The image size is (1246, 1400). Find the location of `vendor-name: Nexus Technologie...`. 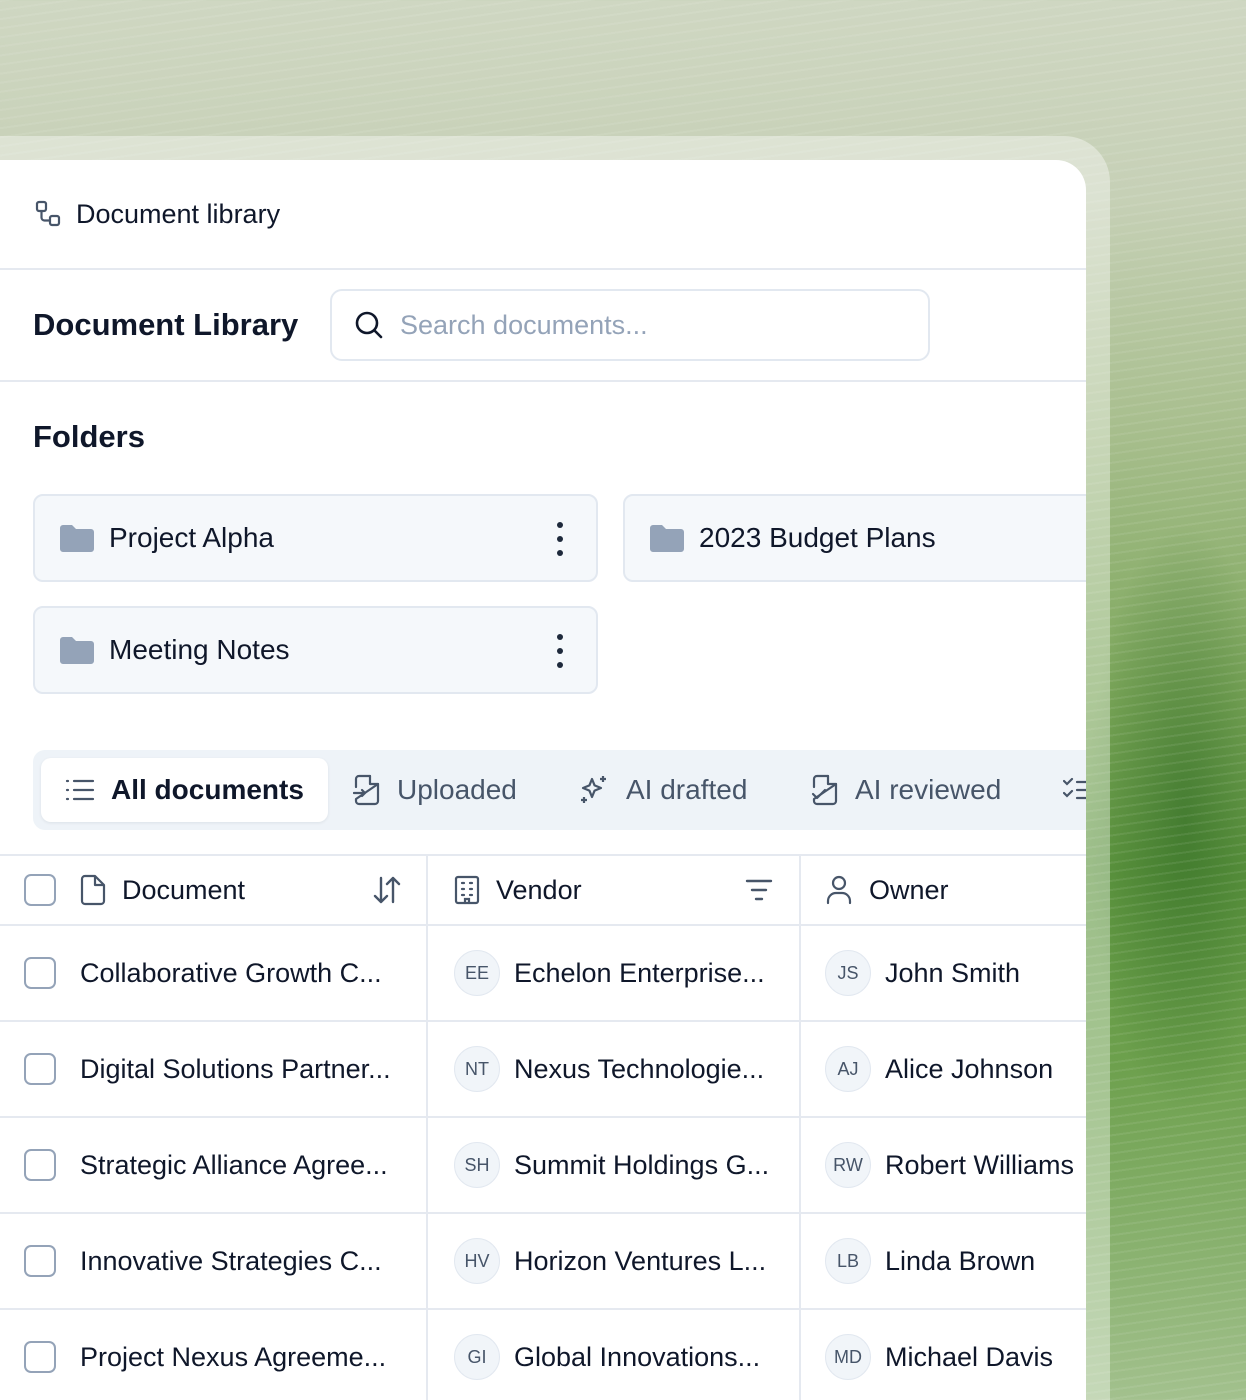

vendor-name: Nexus Technologie... is located at coordinates (639, 1068).